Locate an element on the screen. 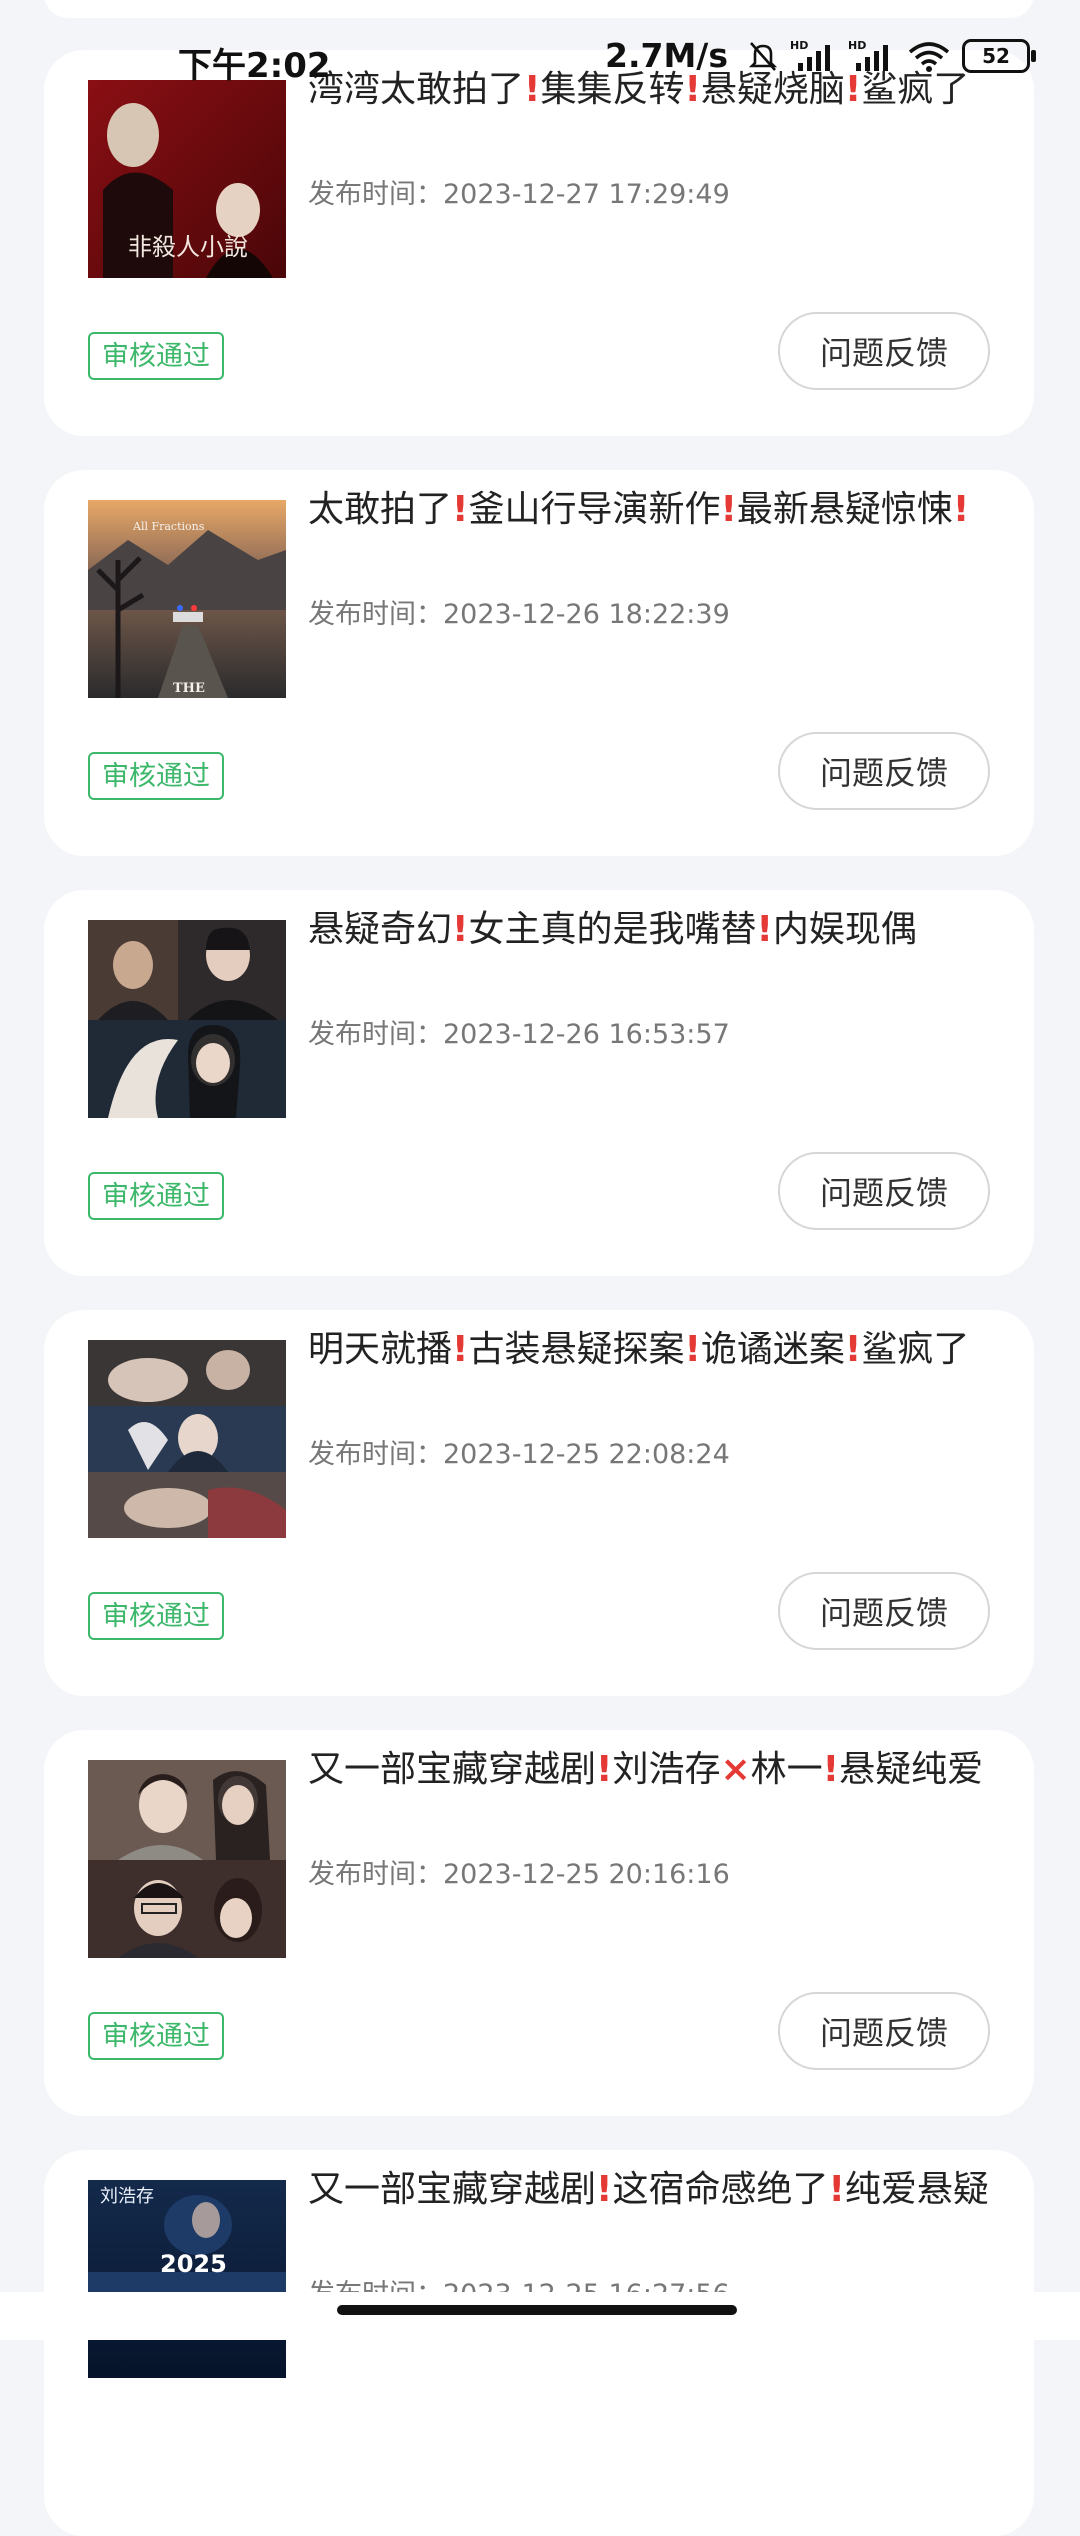  title-text: 刘浩存 is located at coordinates (666, 1769).